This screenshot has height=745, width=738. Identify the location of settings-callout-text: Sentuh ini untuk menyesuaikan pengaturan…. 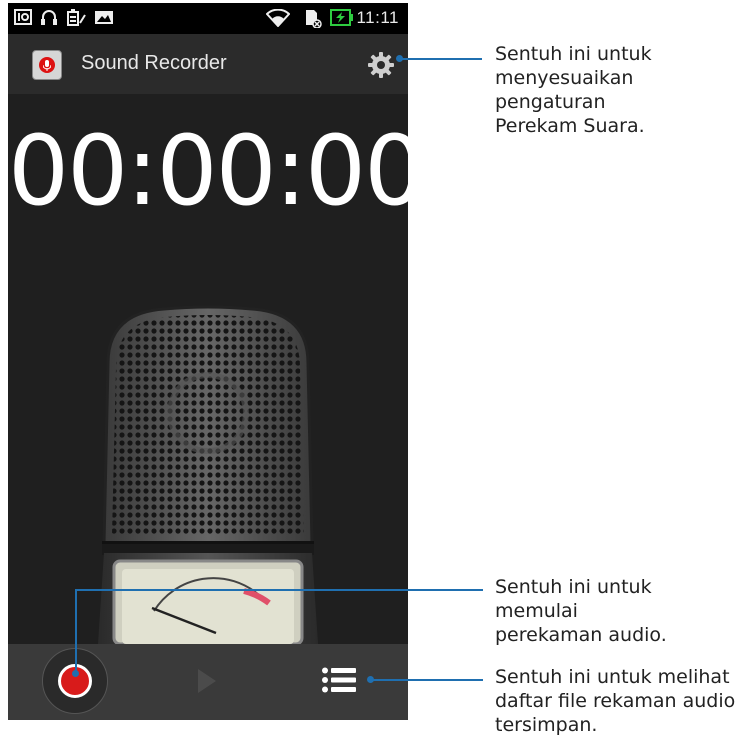
(573, 90).